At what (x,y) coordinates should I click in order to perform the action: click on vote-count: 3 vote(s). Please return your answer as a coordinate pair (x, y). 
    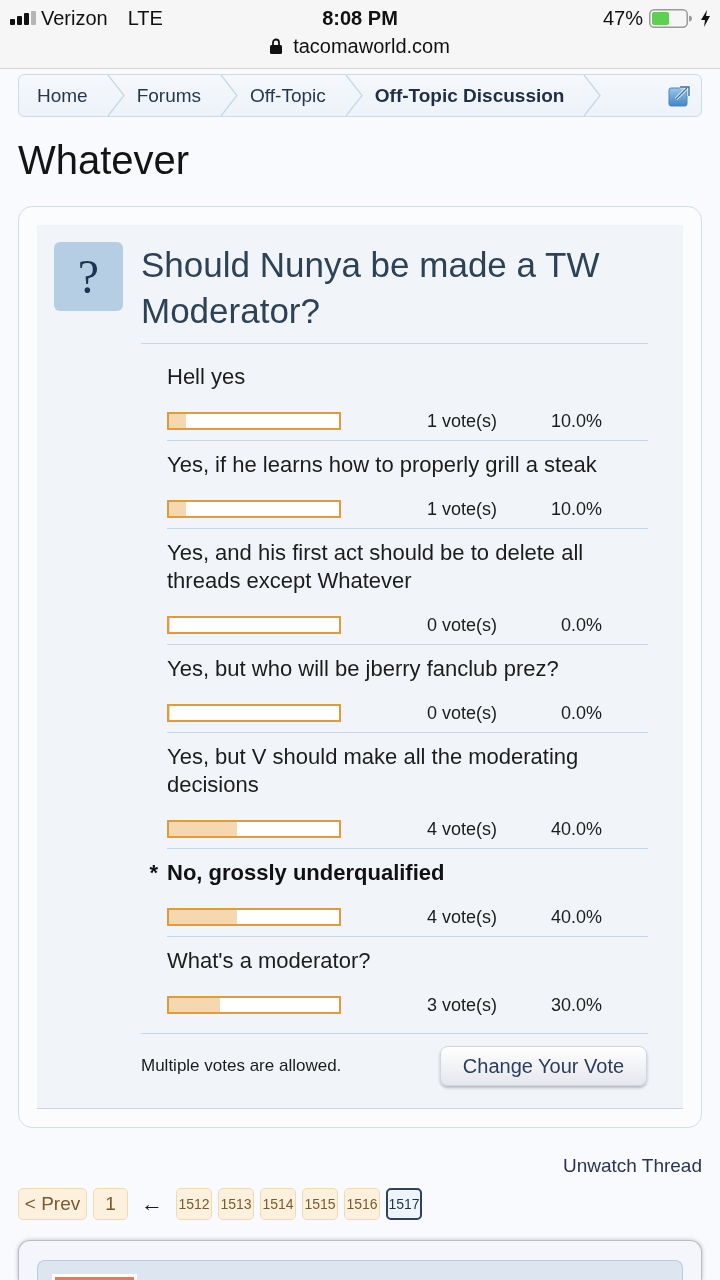
    Looking at the image, I should click on (461, 1005).